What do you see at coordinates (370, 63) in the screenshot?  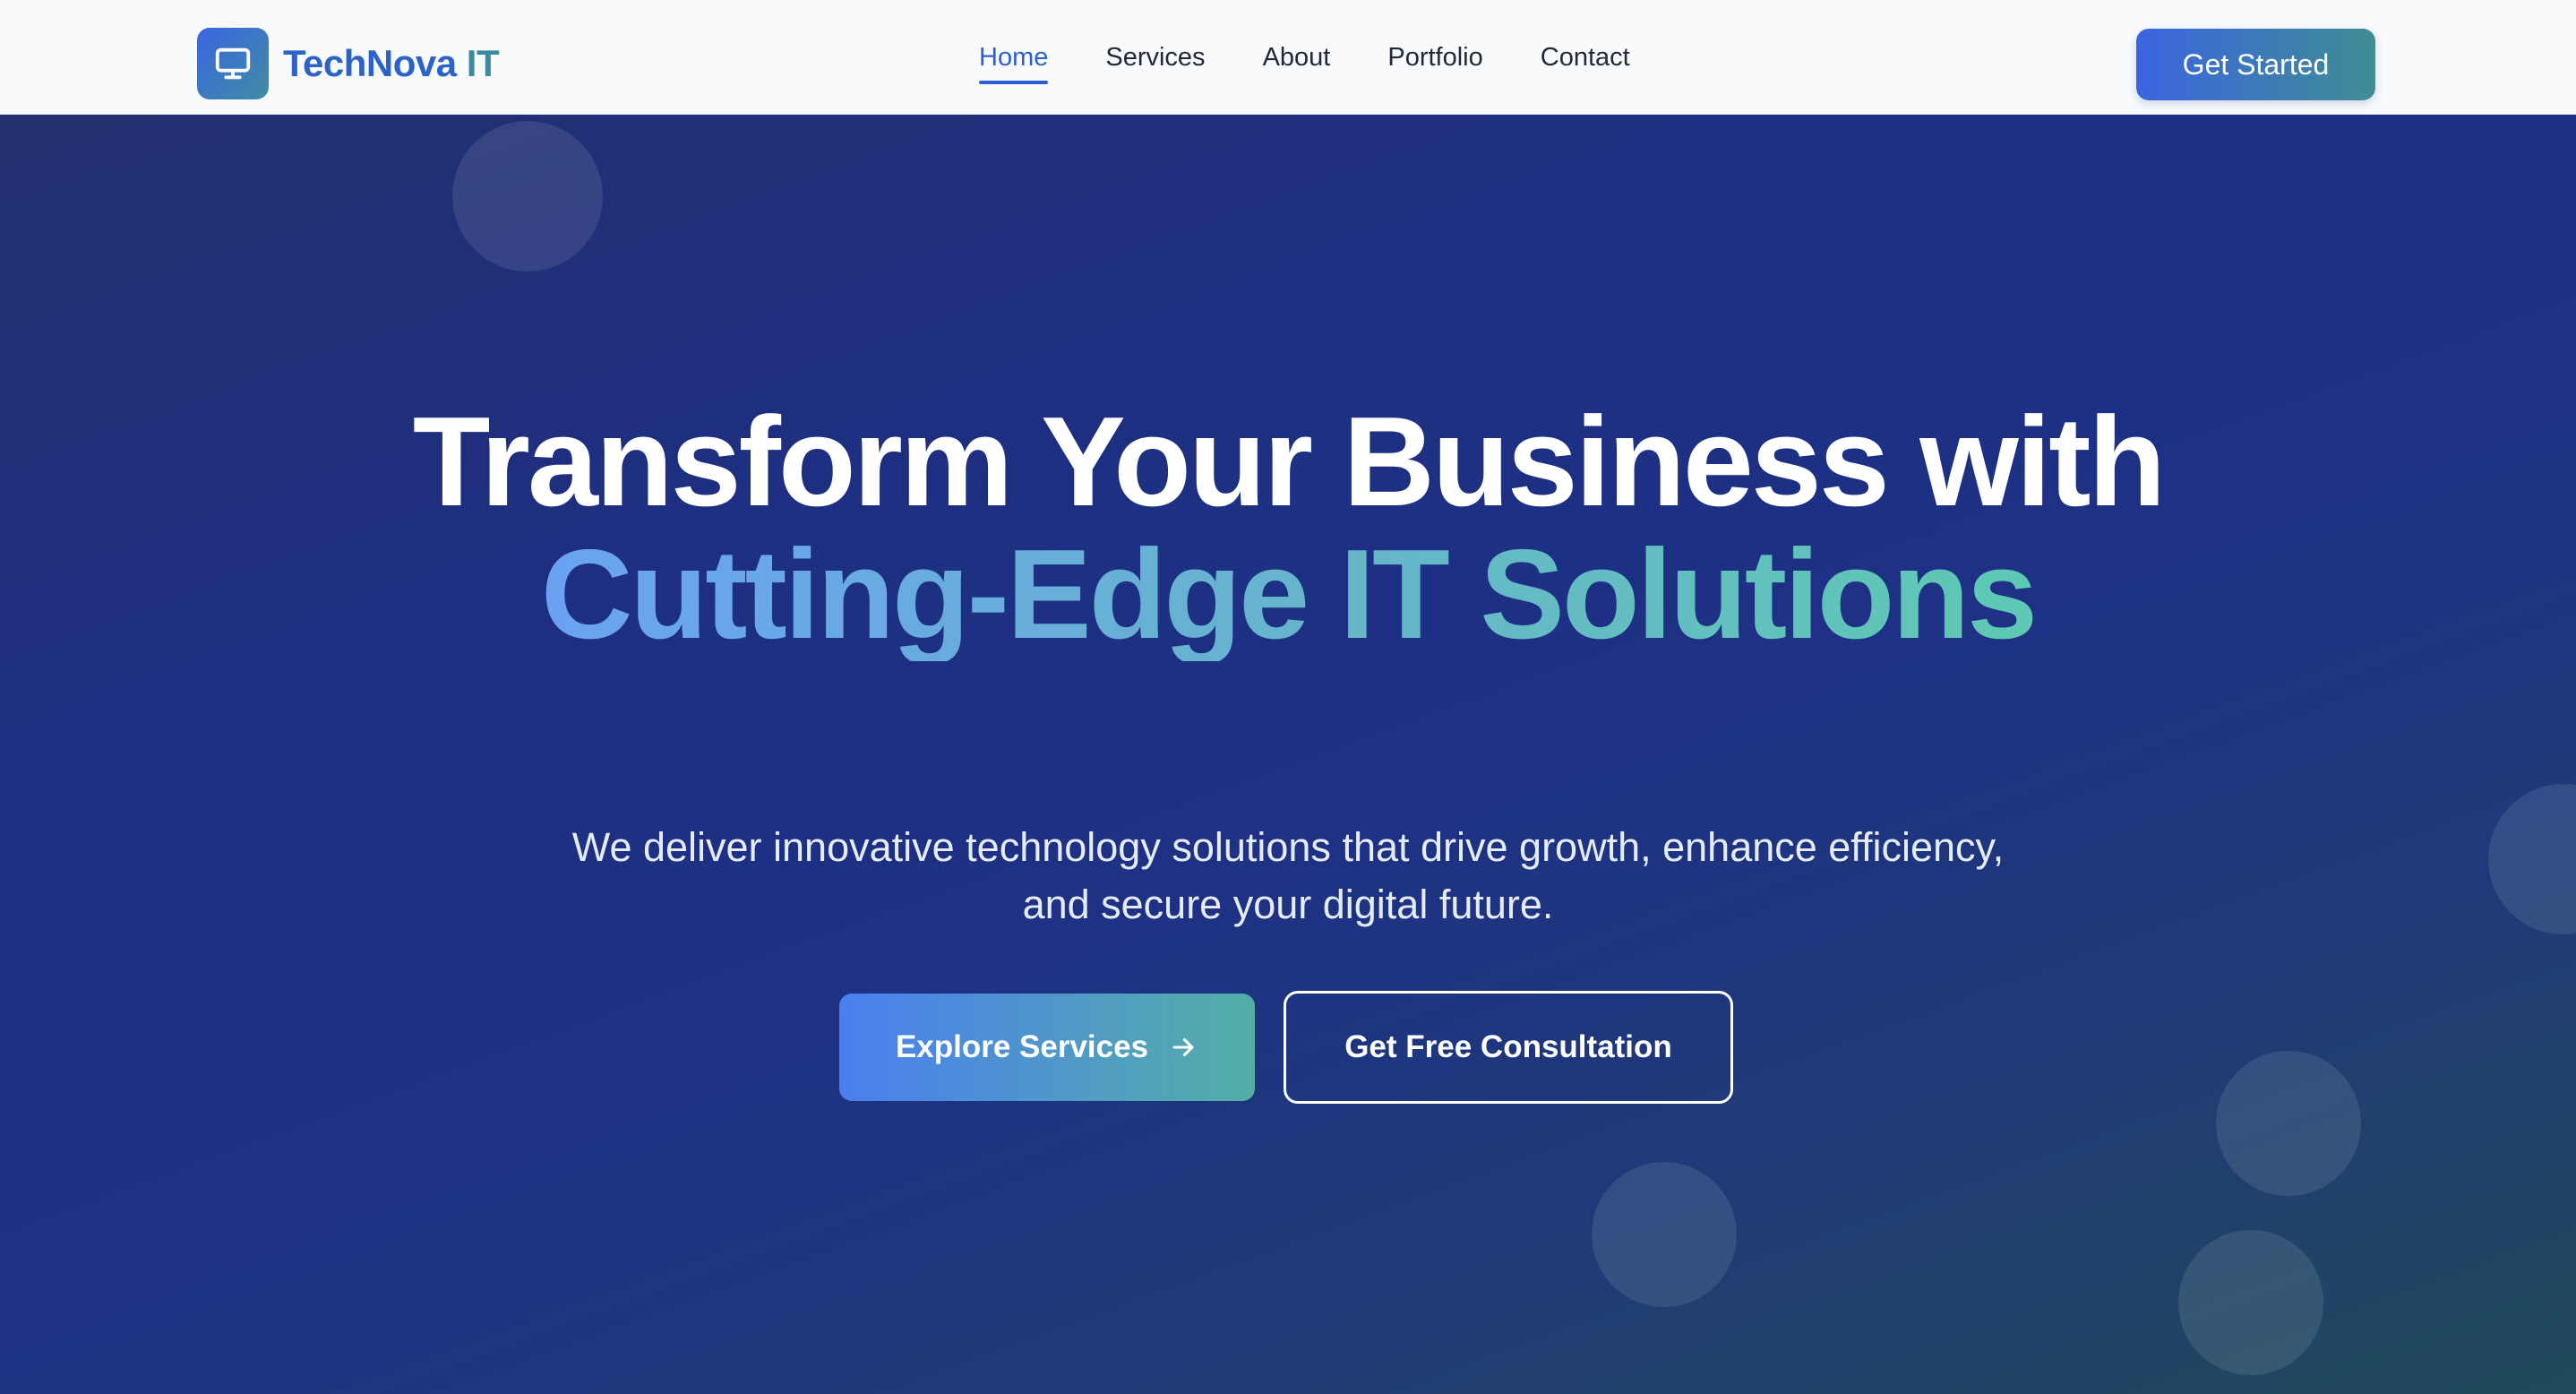 I see `brand-name-main: TechNova` at bounding box center [370, 63].